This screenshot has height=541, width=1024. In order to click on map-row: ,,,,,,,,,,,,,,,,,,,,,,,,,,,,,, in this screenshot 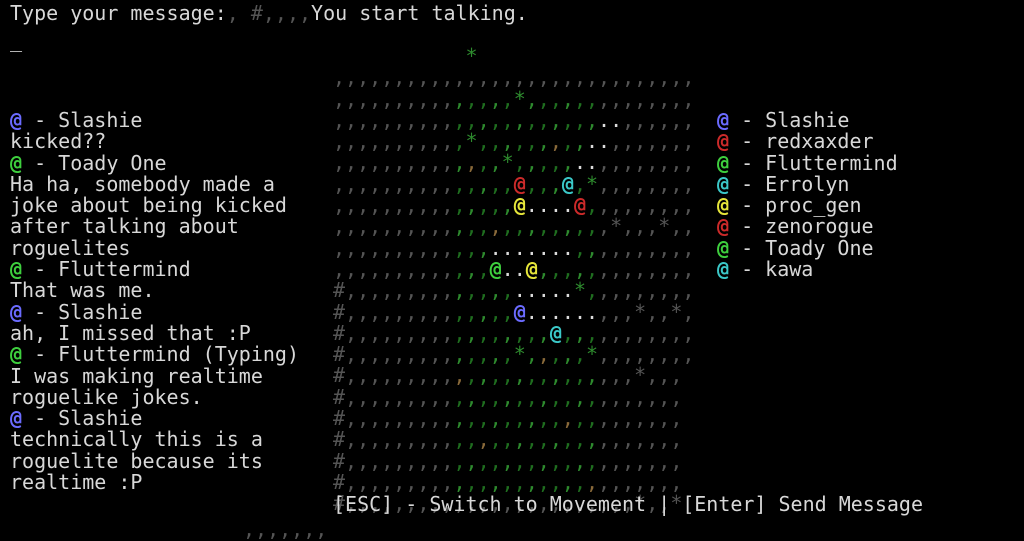, I will do `click(513, 77)`.